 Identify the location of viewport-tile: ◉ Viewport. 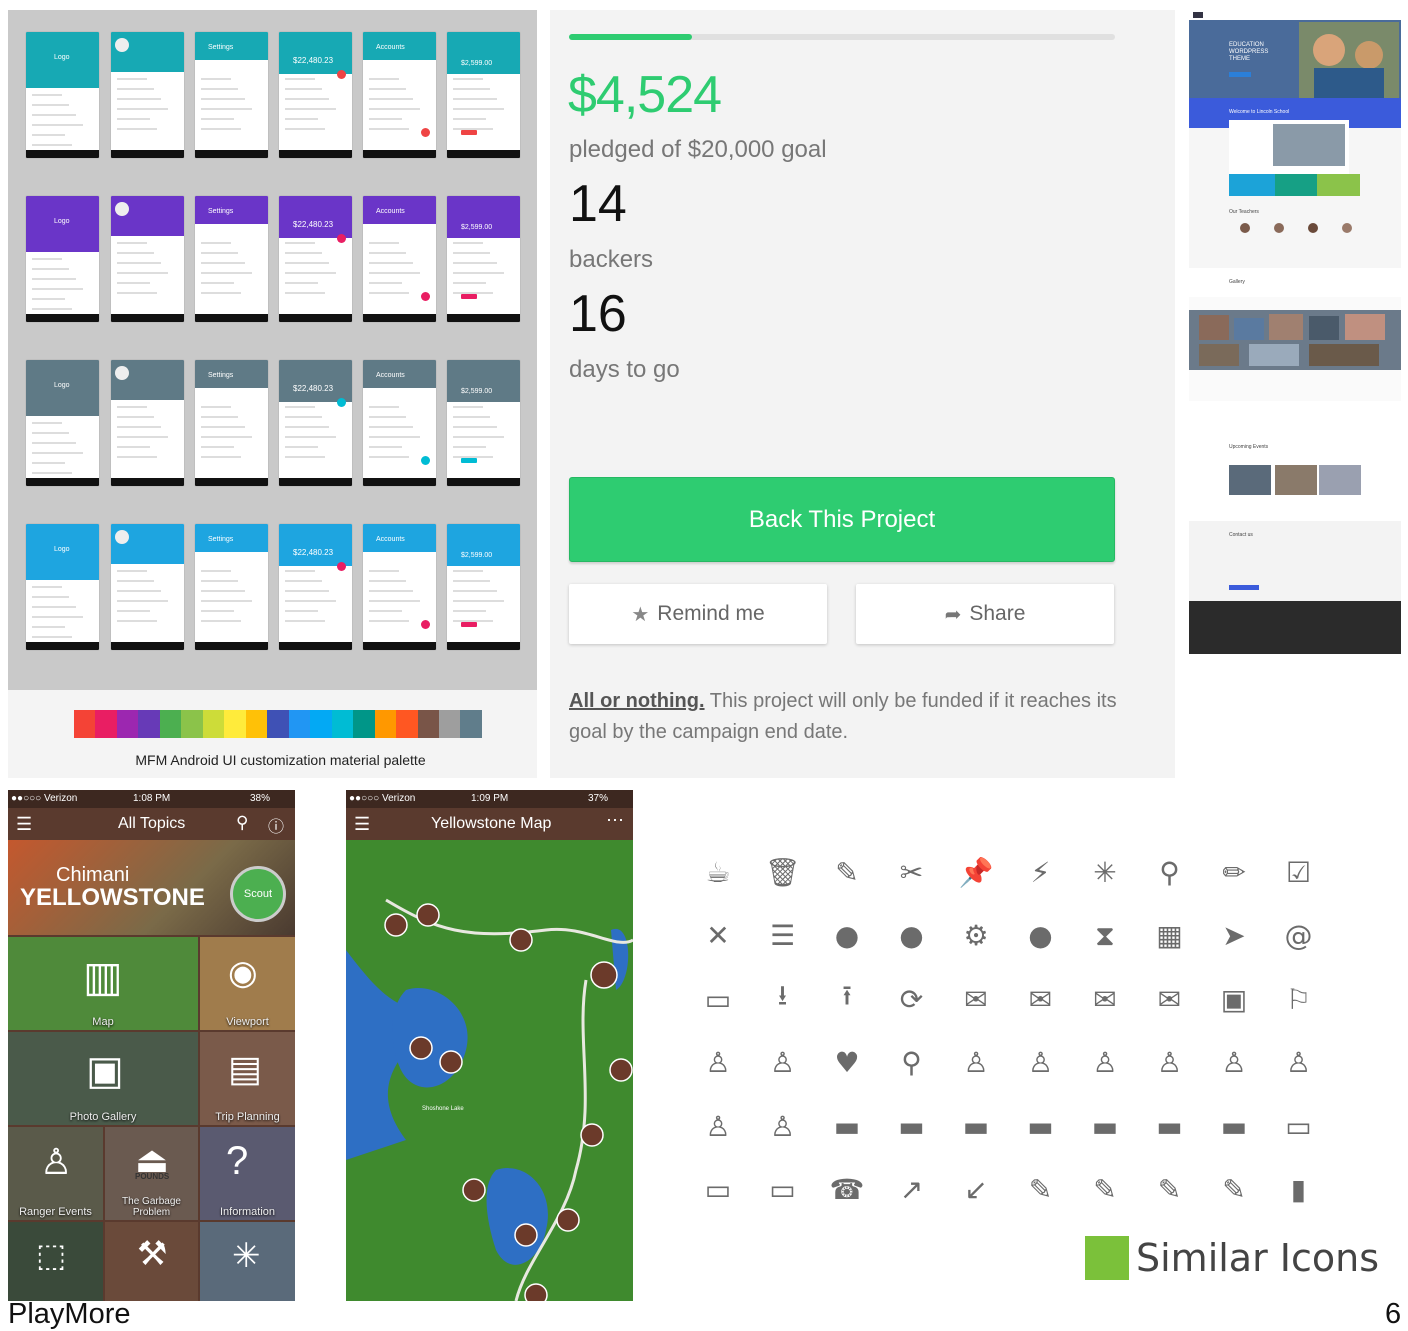
(247, 983).